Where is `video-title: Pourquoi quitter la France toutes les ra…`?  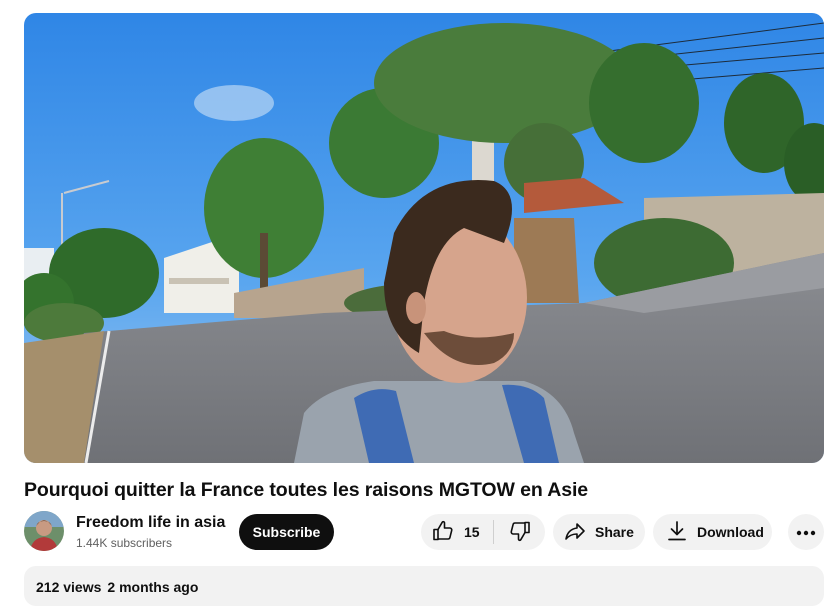
video-title: Pourquoi quitter la France toutes les ra… is located at coordinates (306, 490).